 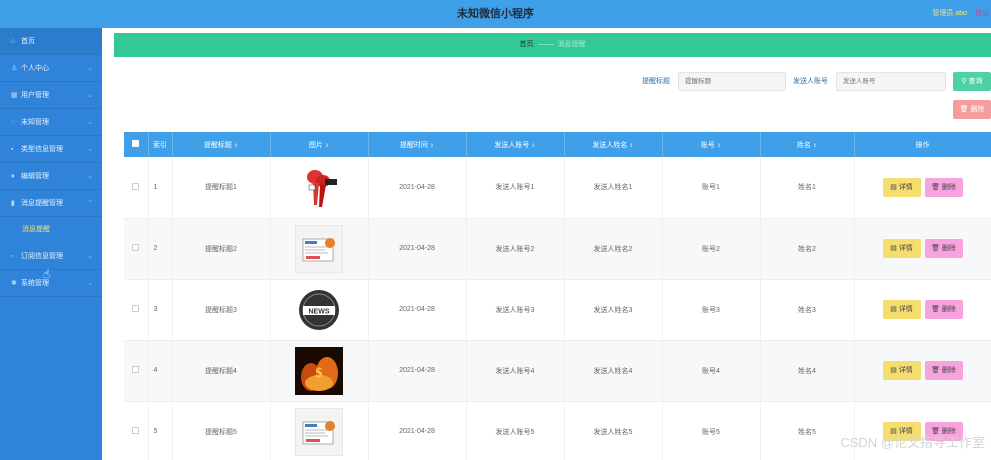 I want to click on search-sender-input, so click(x=891, y=81).